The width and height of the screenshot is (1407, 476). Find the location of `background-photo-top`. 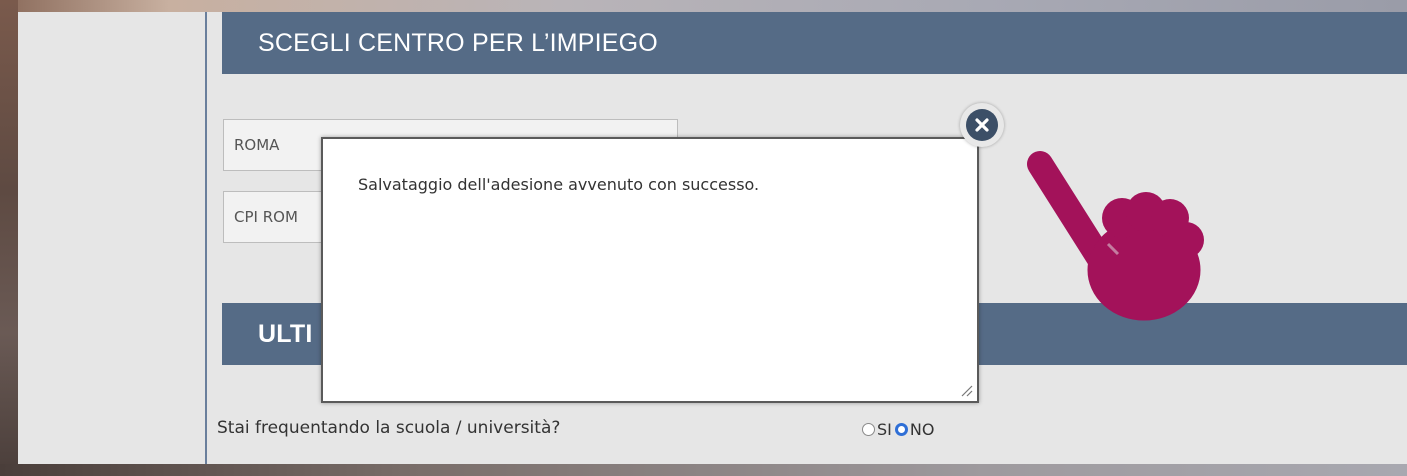

background-photo-top is located at coordinates (703, 6).